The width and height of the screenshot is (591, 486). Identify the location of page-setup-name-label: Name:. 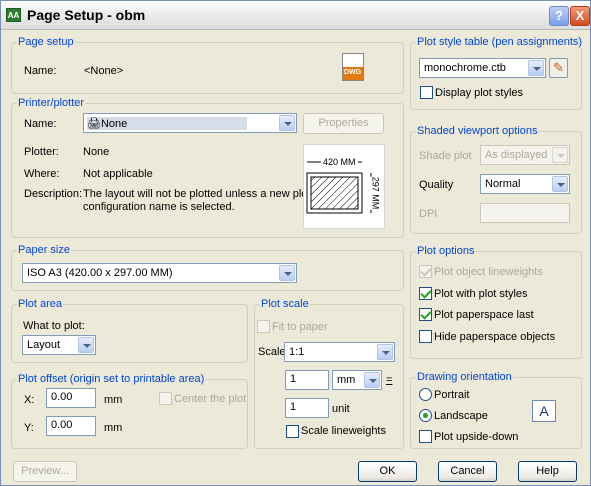
(40, 71).